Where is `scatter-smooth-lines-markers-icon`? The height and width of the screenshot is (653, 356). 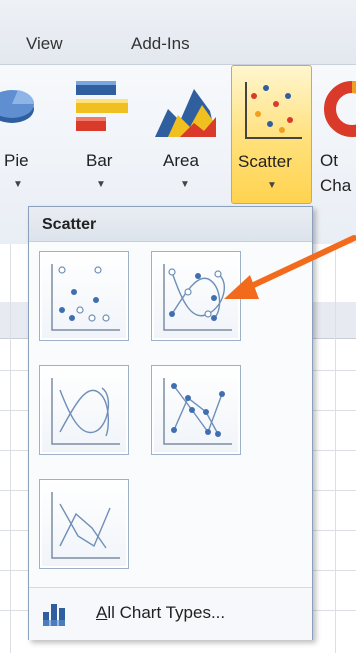
scatter-smooth-lines-markers-icon is located at coordinates (197, 297).